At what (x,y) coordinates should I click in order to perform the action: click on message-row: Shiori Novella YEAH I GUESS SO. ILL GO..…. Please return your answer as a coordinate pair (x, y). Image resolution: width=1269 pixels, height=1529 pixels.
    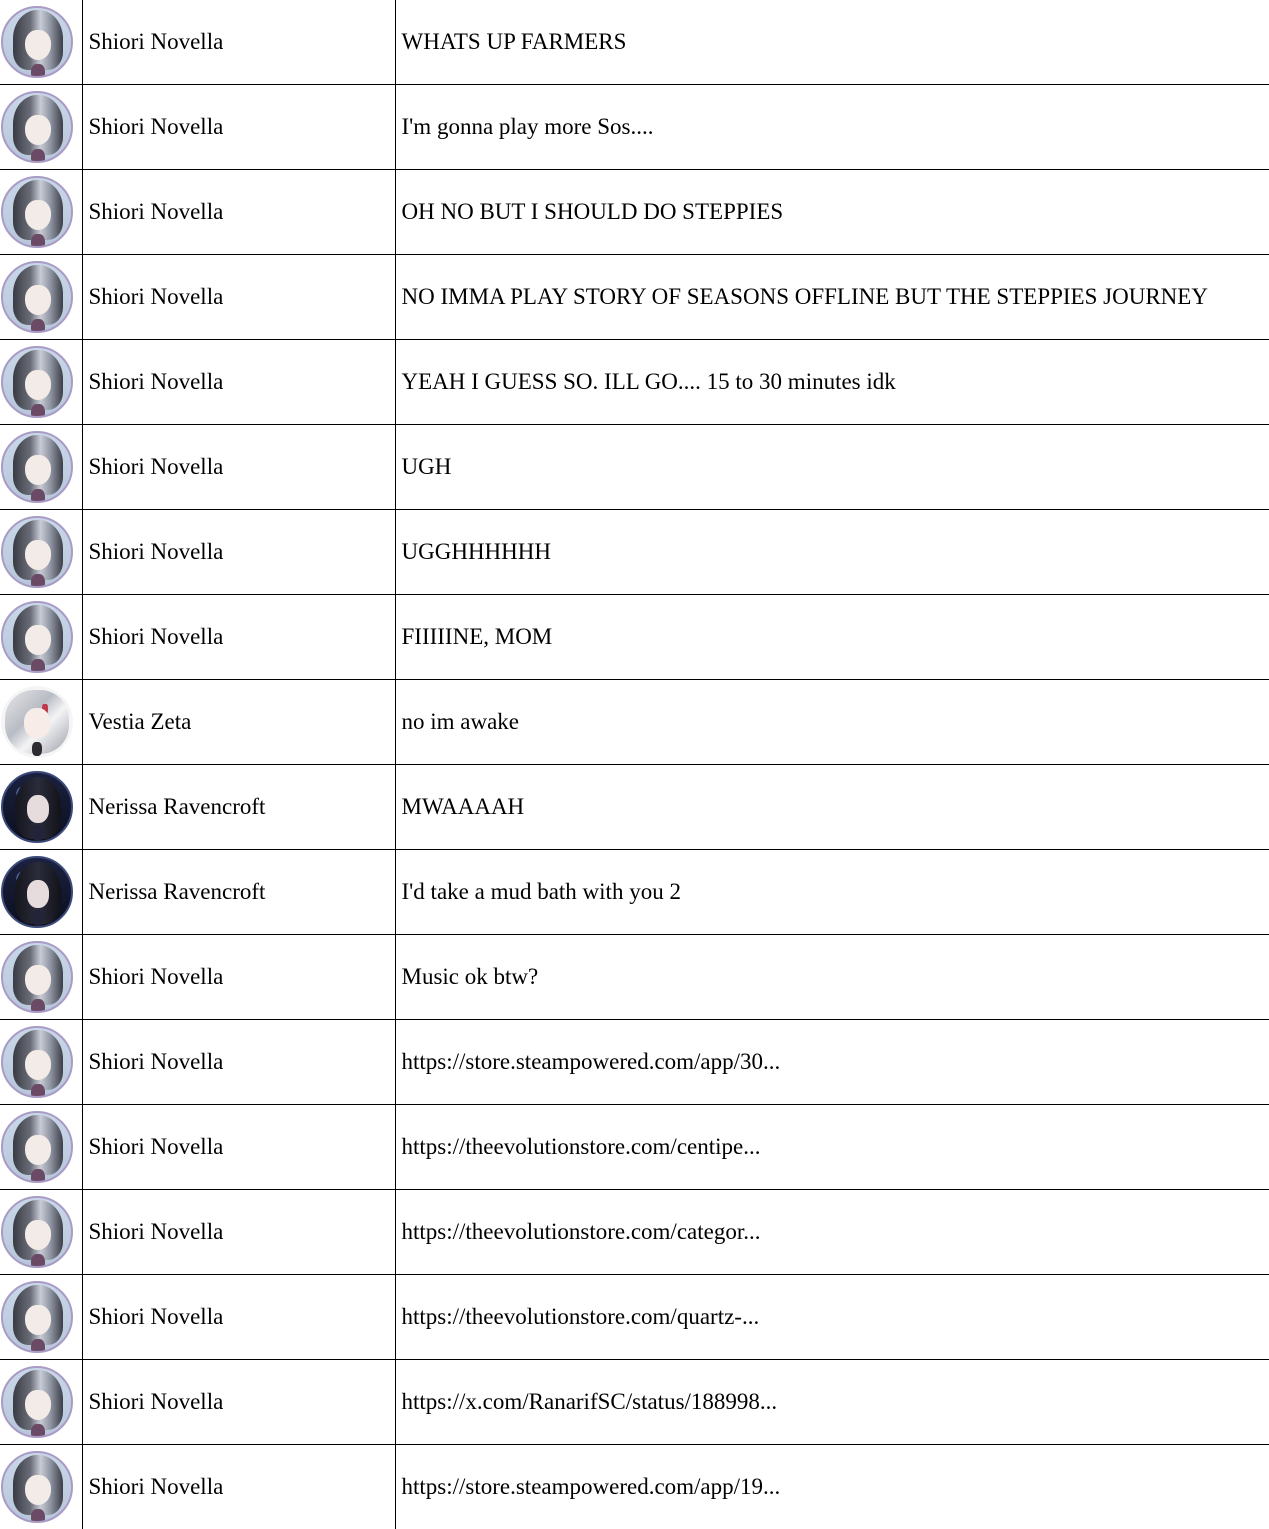
    Looking at the image, I should click on (634, 382).